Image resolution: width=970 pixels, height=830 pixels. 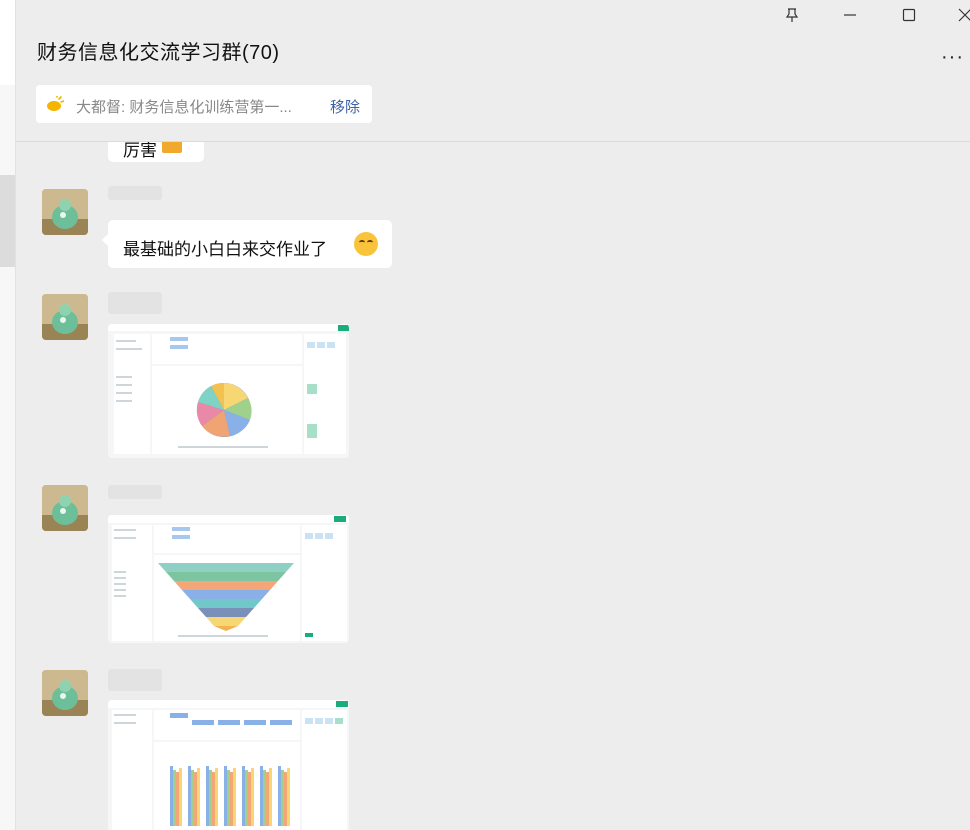 What do you see at coordinates (55, 103) in the screenshot?
I see `megaphone-icon` at bounding box center [55, 103].